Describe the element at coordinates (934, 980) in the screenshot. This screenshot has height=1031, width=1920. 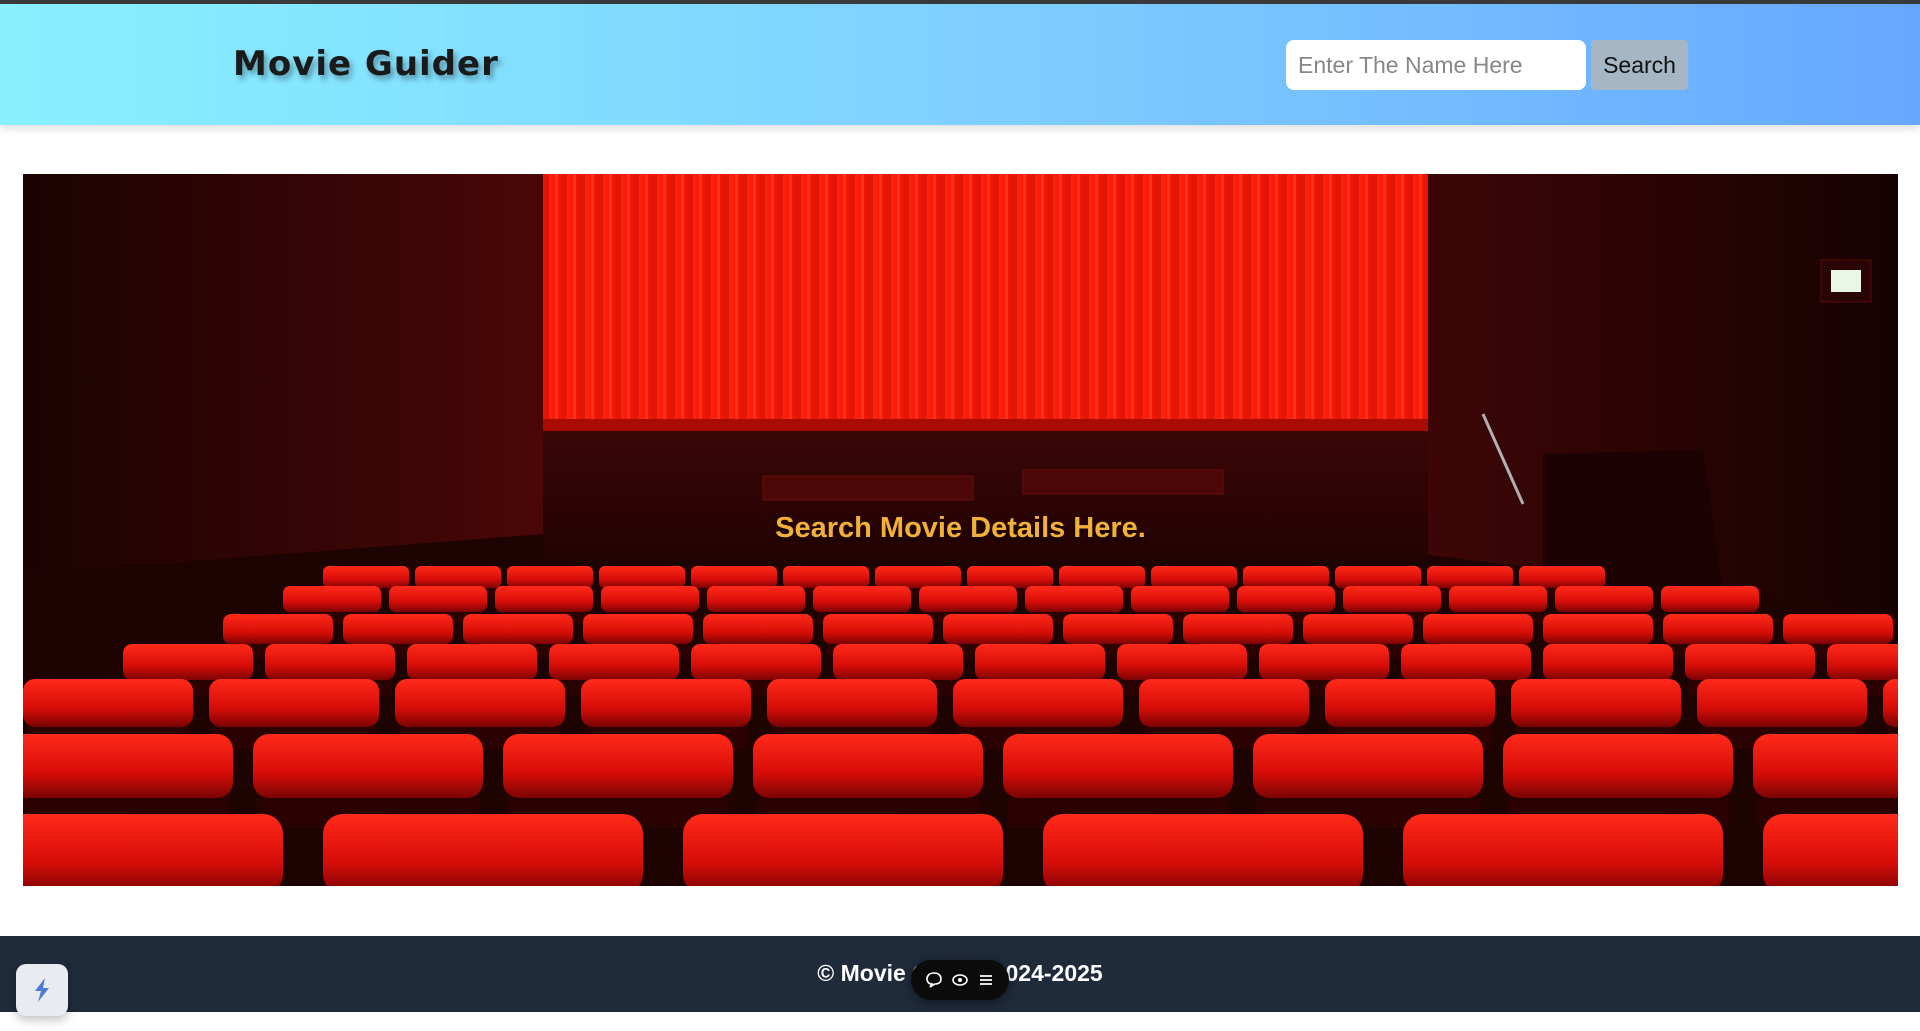
I see `comment-icon` at that location.